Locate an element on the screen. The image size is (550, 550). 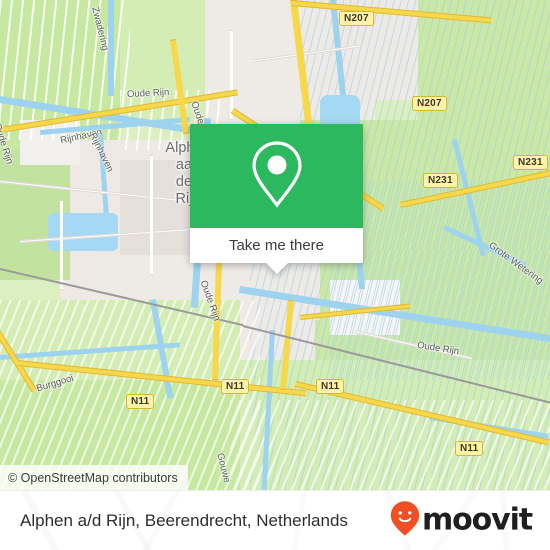
map-label: Oude Rijn is located at coordinates (148, 93).